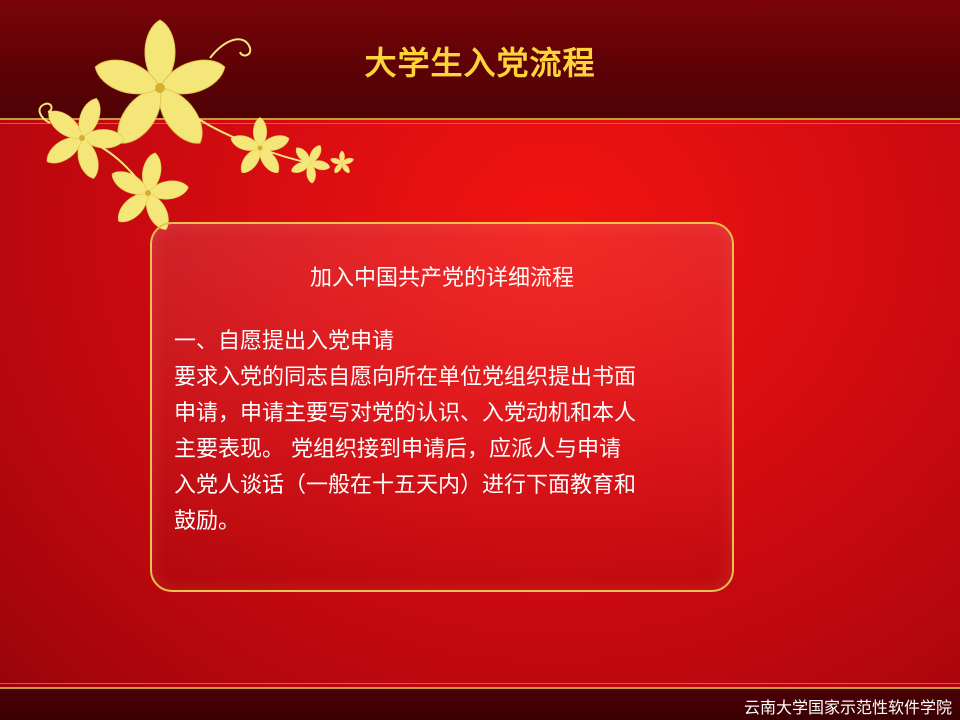 This screenshot has width=960, height=720. What do you see at coordinates (284, 341) in the screenshot?
I see `section-heading: 一、自愿提出入党申请` at bounding box center [284, 341].